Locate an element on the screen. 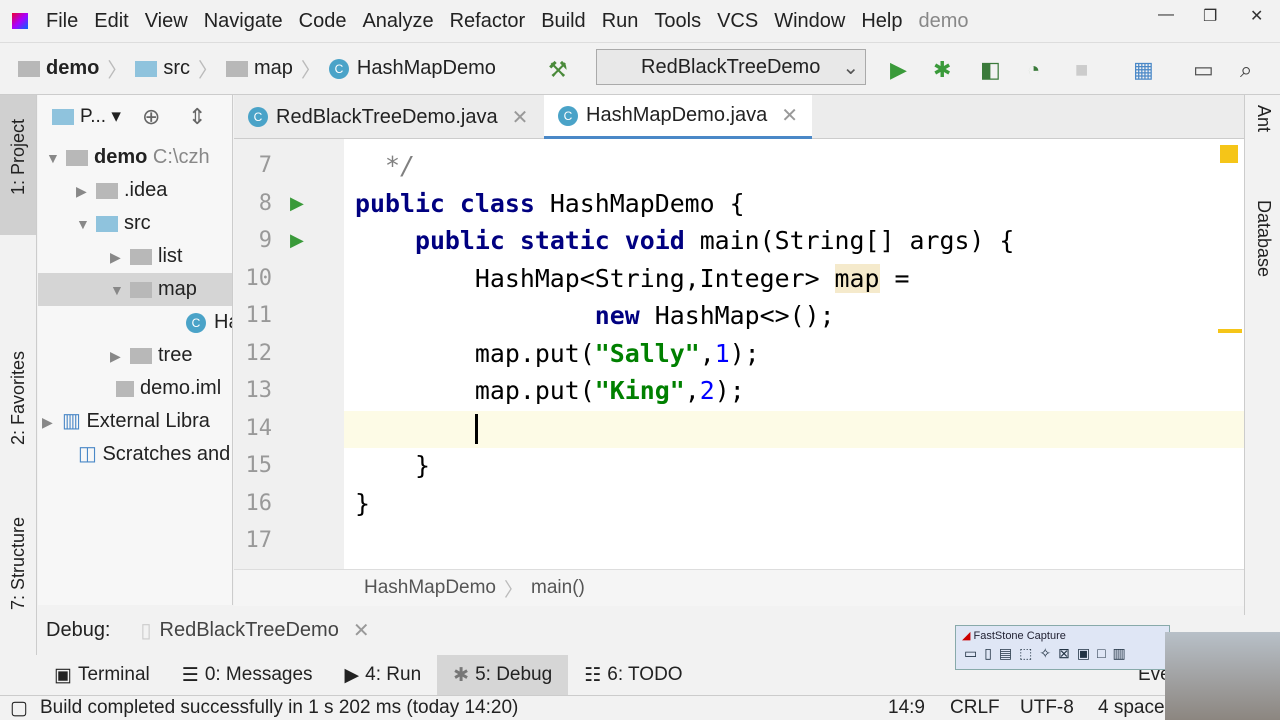 The width and height of the screenshot is (1280, 720). menu-build: Build is located at coordinates (563, 21).